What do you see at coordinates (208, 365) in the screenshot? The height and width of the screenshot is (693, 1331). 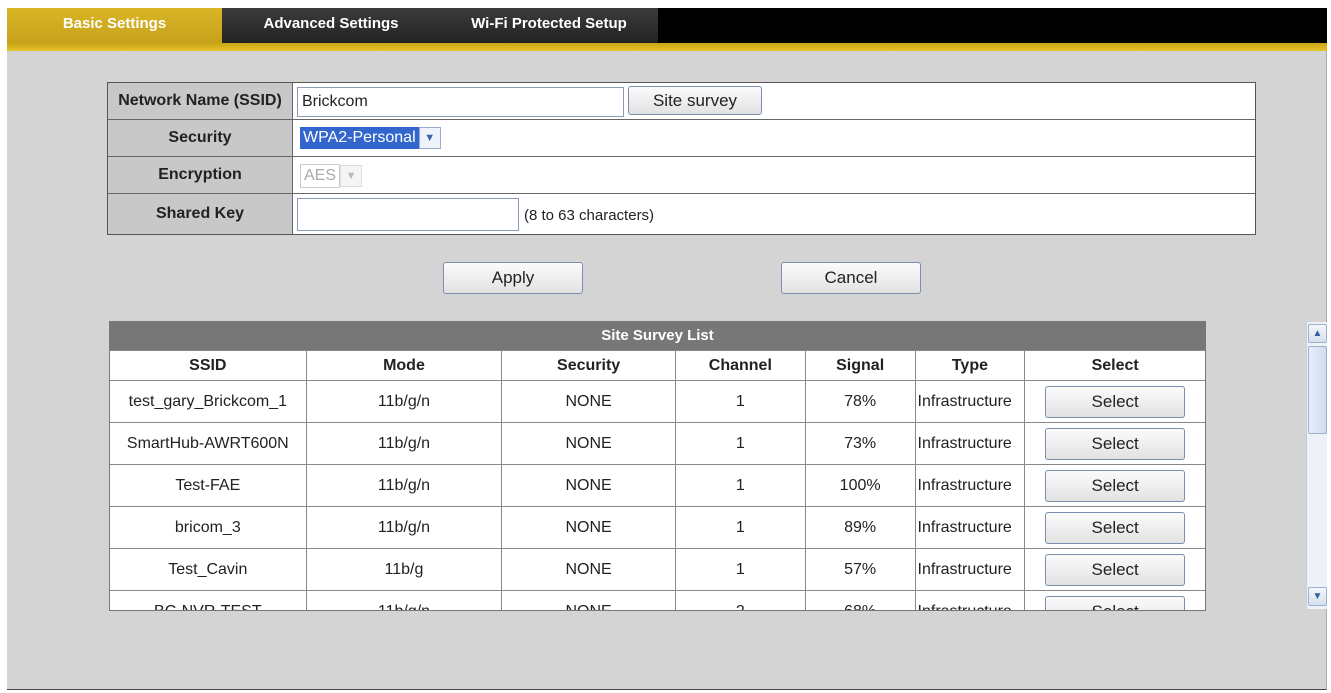 I see `column-header-ssid: SSID` at bounding box center [208, 365].